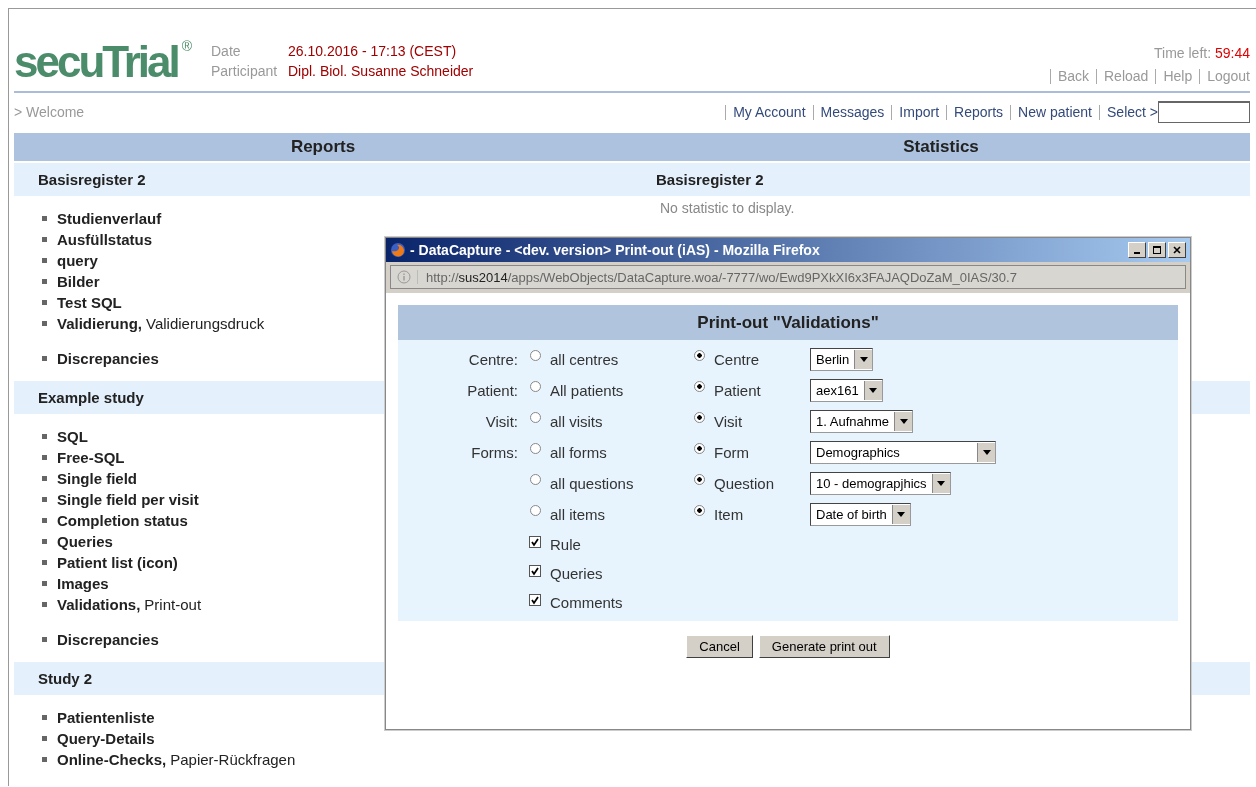 The image size is (1256, 787). Describe the element at coordinates (89, 302) in the screenshot. I see `report-link: Test SQL` at that location.